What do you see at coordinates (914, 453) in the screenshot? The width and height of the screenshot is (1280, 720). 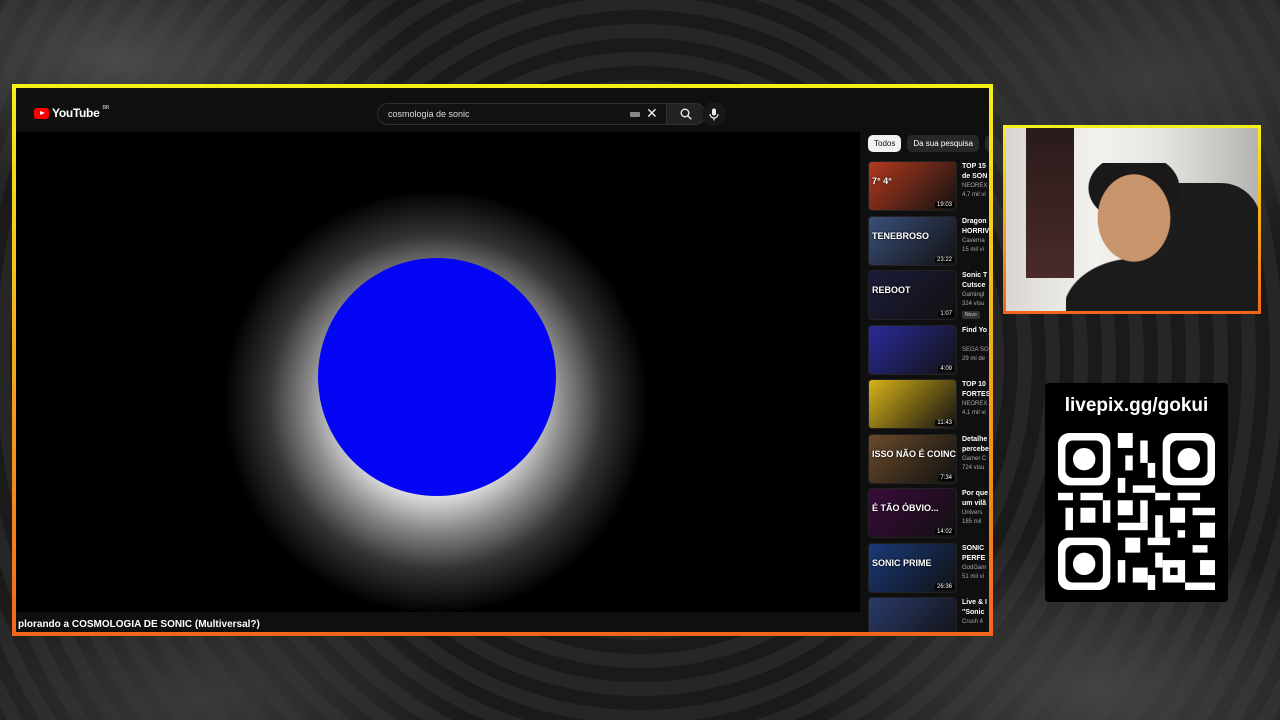 I see `thumbnail-text: ISSO NÃO É COINCIDÊ` at bounding box center [914, 453].